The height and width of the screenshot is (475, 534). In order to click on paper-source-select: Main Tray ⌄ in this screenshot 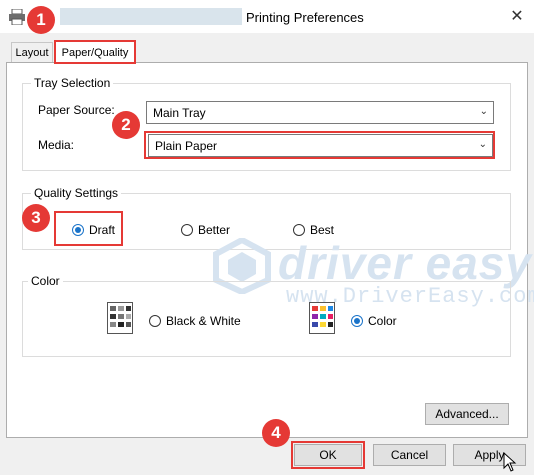, I will do `click(320, 112)`.